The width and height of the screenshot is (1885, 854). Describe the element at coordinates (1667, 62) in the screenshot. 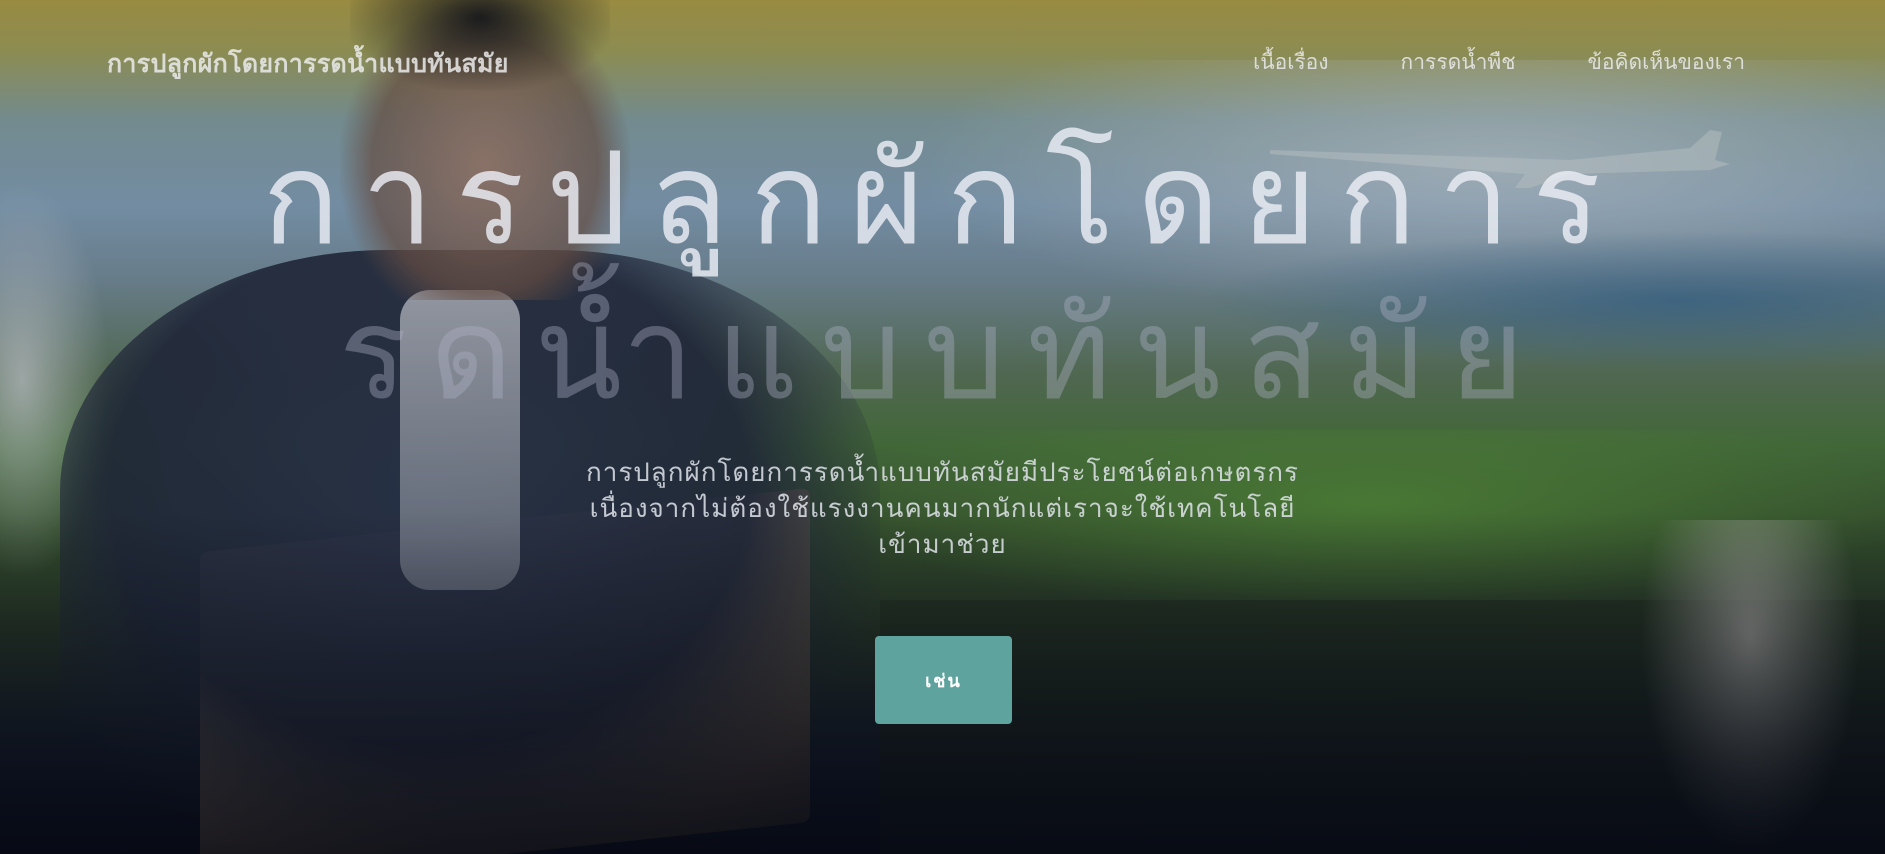

I see `nav-link-opinions: ข้อคิดเห็นของเรา` at that location.